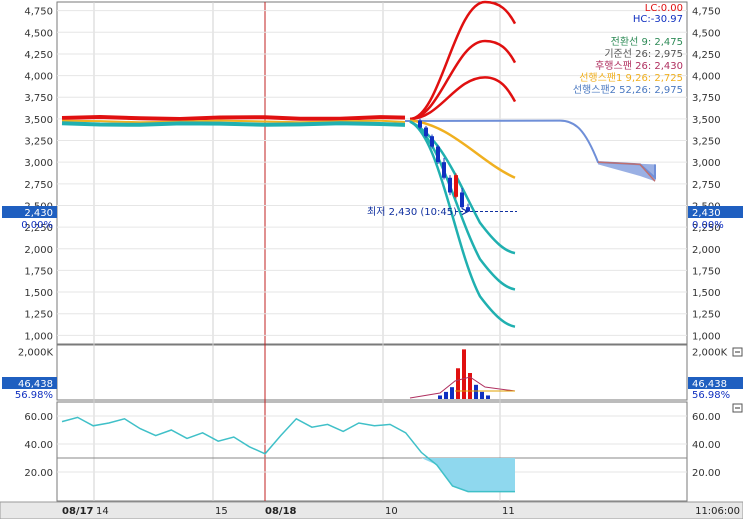 The height and width of the screenshot is (519, 743). What do you see at coordinates (628, 90) in the screenshot?
I see `legend-item: 선행스팬2 52,26: 2,975` at bounding box center [628, 90].